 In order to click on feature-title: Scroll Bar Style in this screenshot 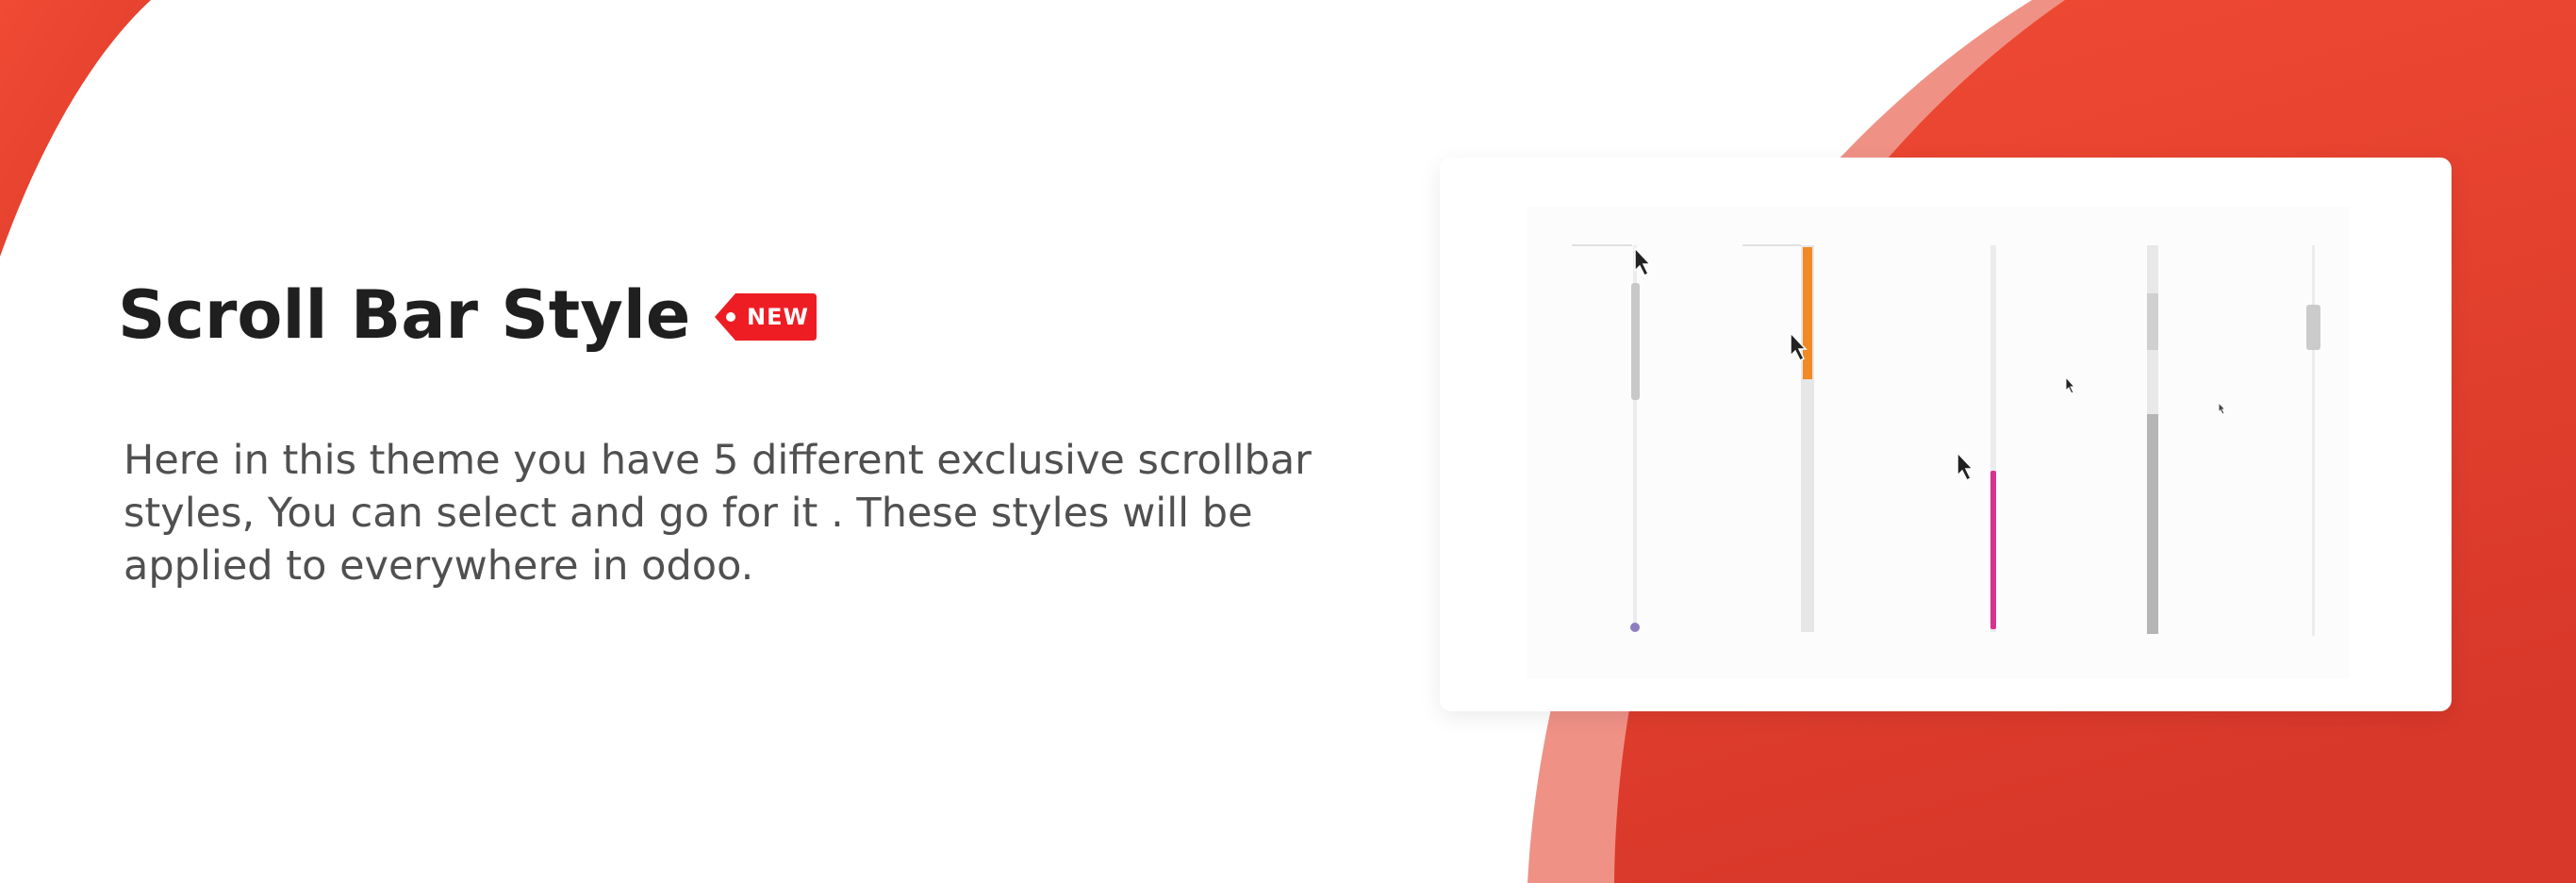, I will do `click(404, 315)`.